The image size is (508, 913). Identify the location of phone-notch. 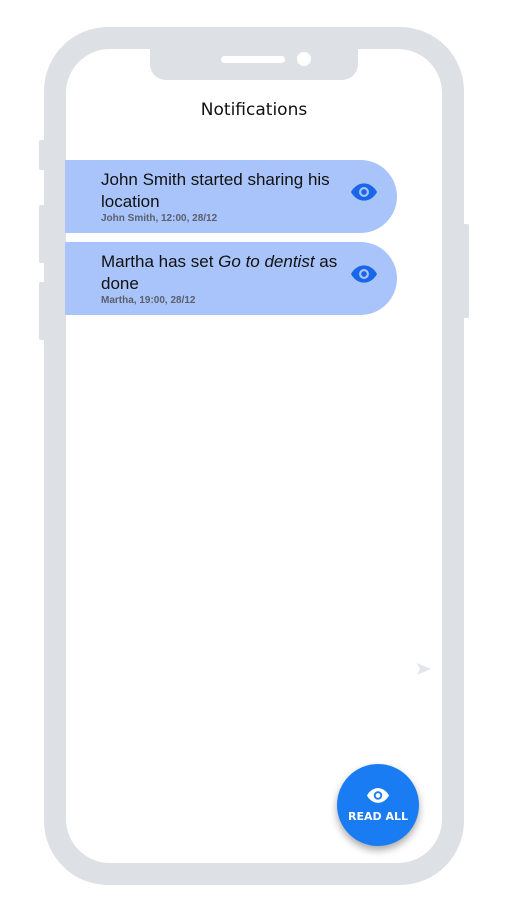
(254, 53).